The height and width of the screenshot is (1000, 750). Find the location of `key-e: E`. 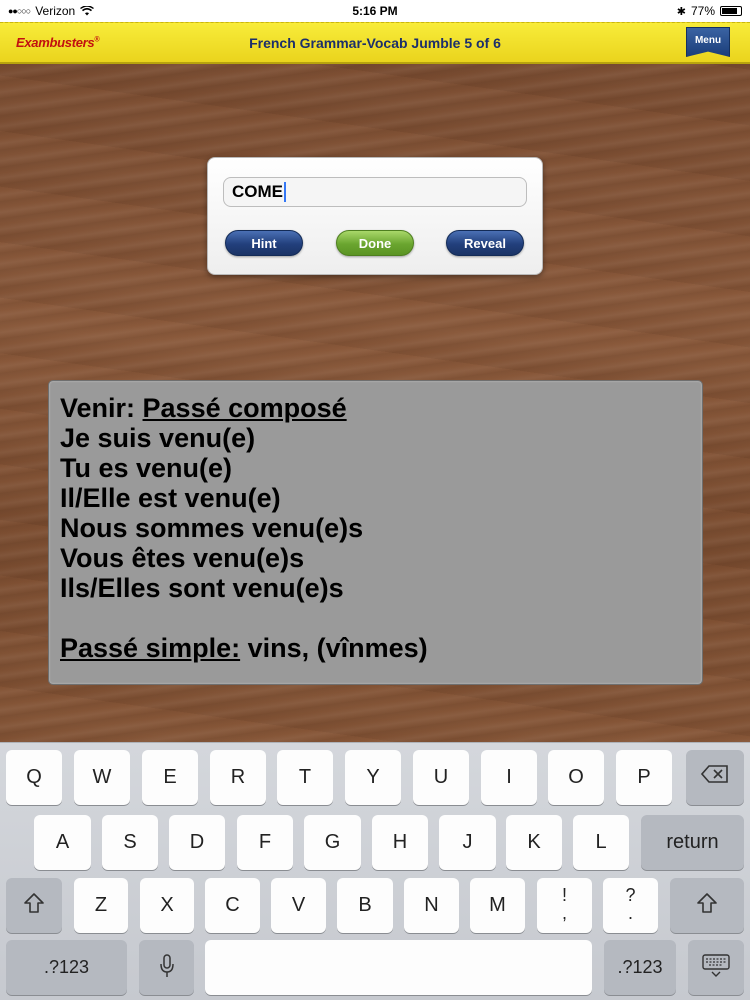

key-e: E is located at coordinates (170, 777).